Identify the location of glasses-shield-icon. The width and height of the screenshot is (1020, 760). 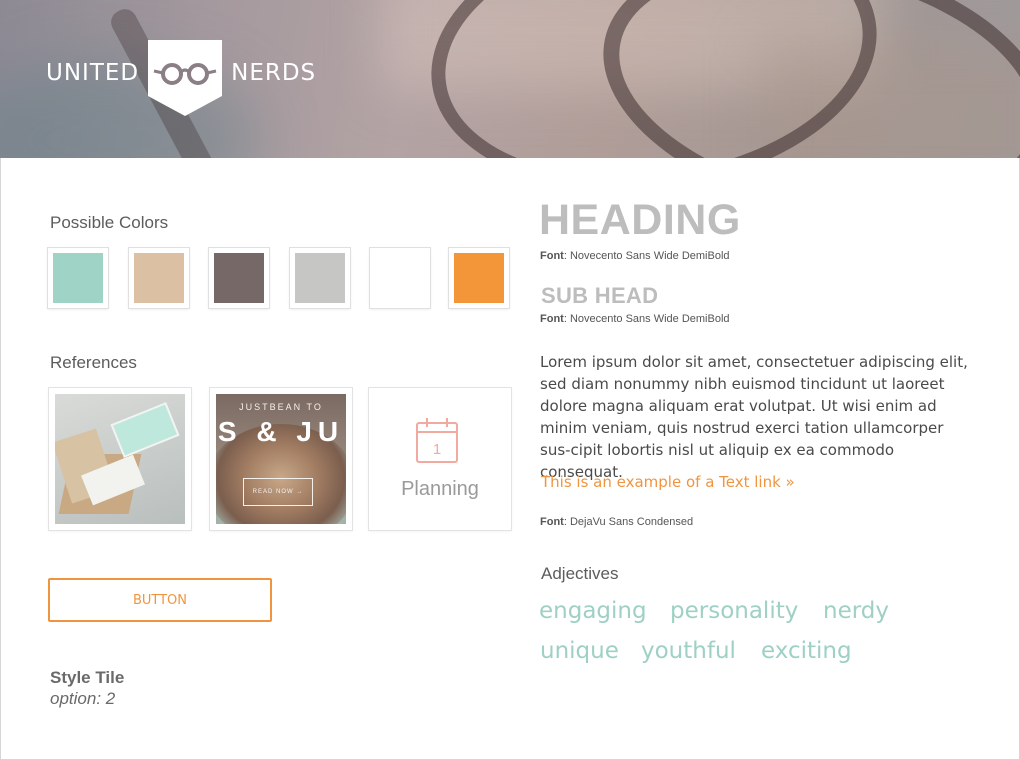
(185, 78).